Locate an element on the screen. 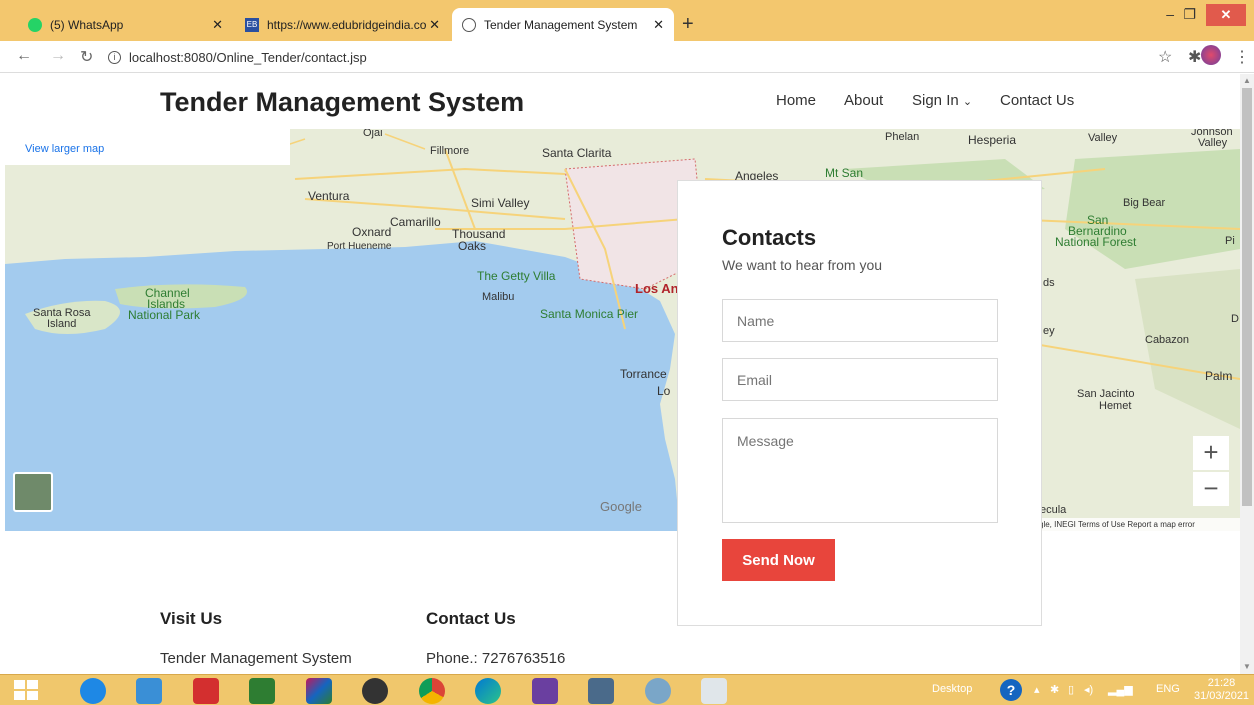  map-label: Torrance is located at coordinates (643, 374).